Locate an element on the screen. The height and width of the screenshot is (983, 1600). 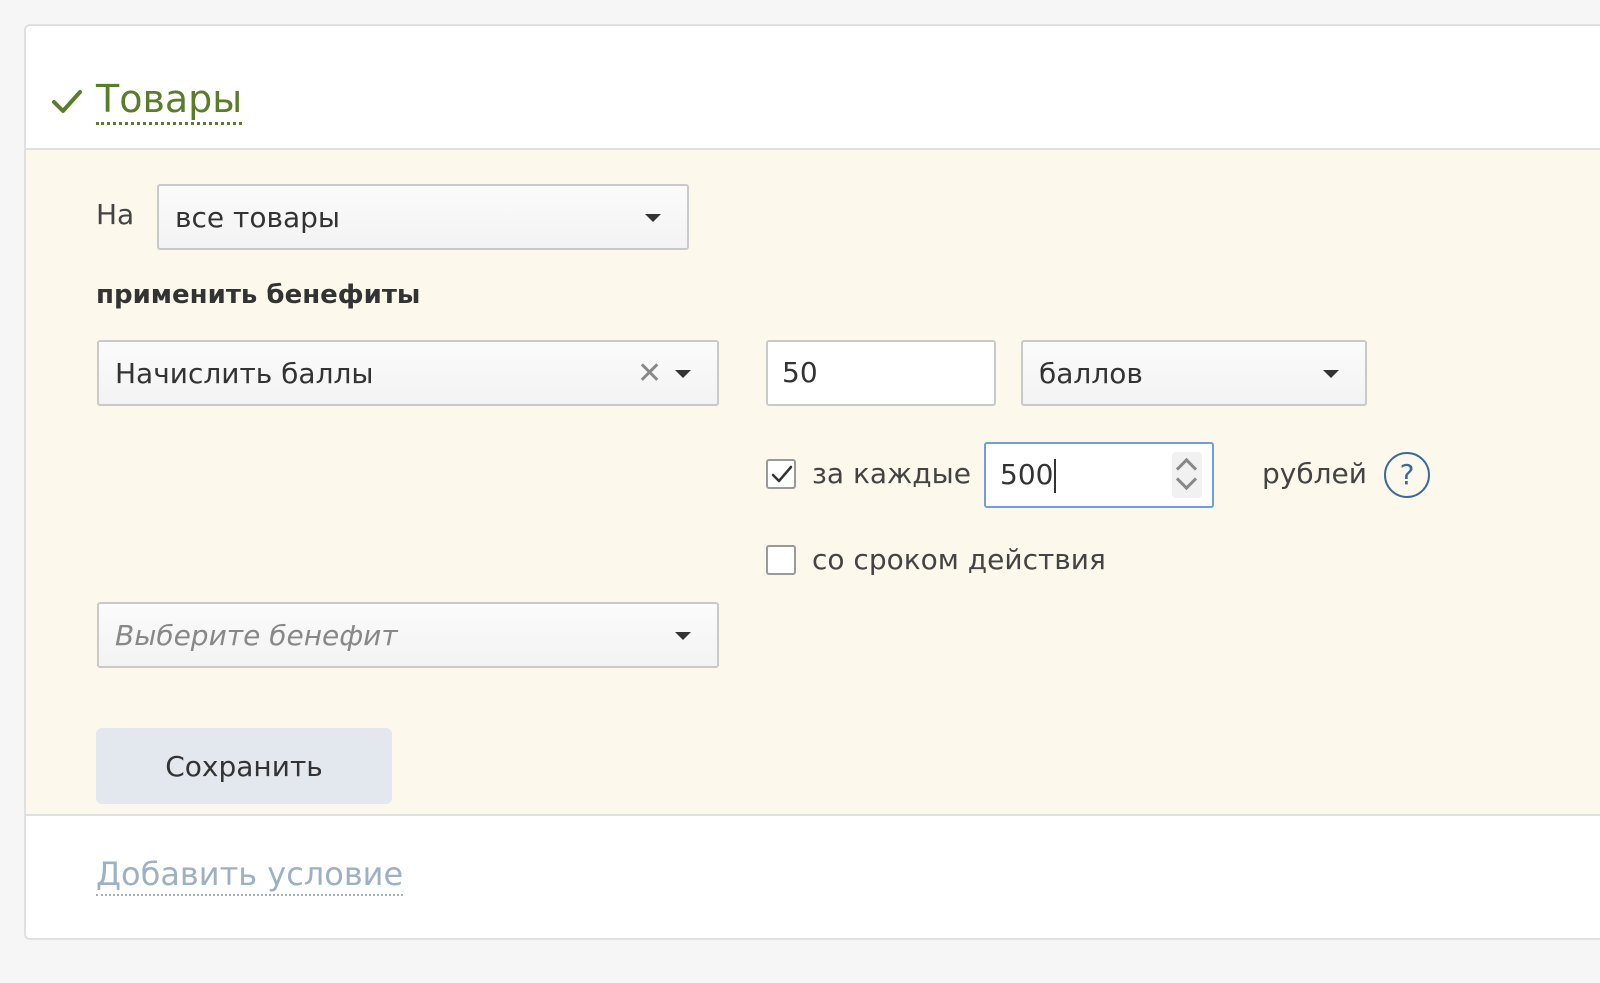
new-benefit-placeholder: Выберите бенефит is located at coordinates (256, 635).